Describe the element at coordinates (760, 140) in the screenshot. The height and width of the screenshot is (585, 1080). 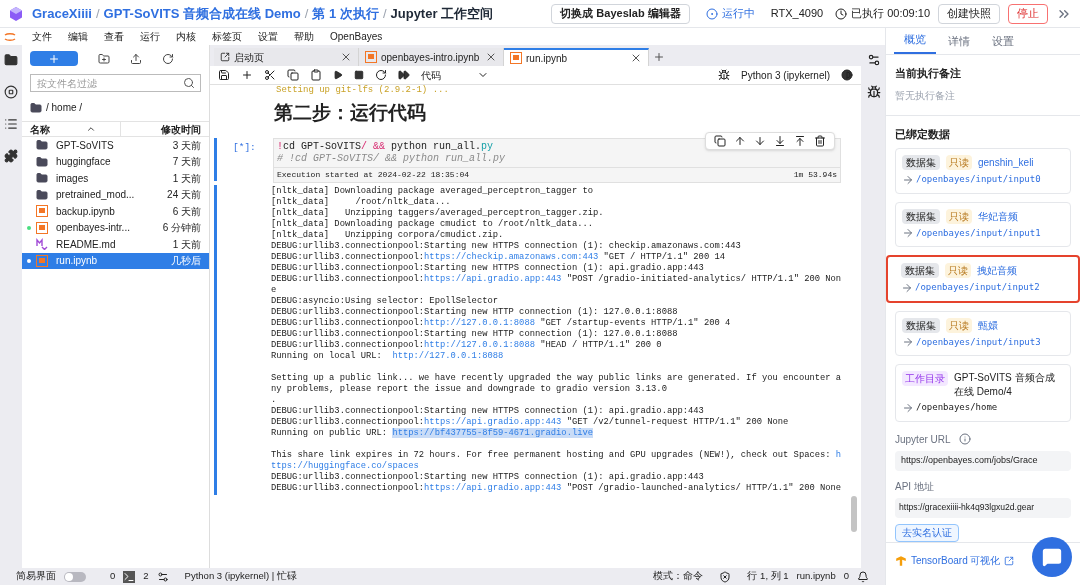
I see `move-down-icon` at that location.